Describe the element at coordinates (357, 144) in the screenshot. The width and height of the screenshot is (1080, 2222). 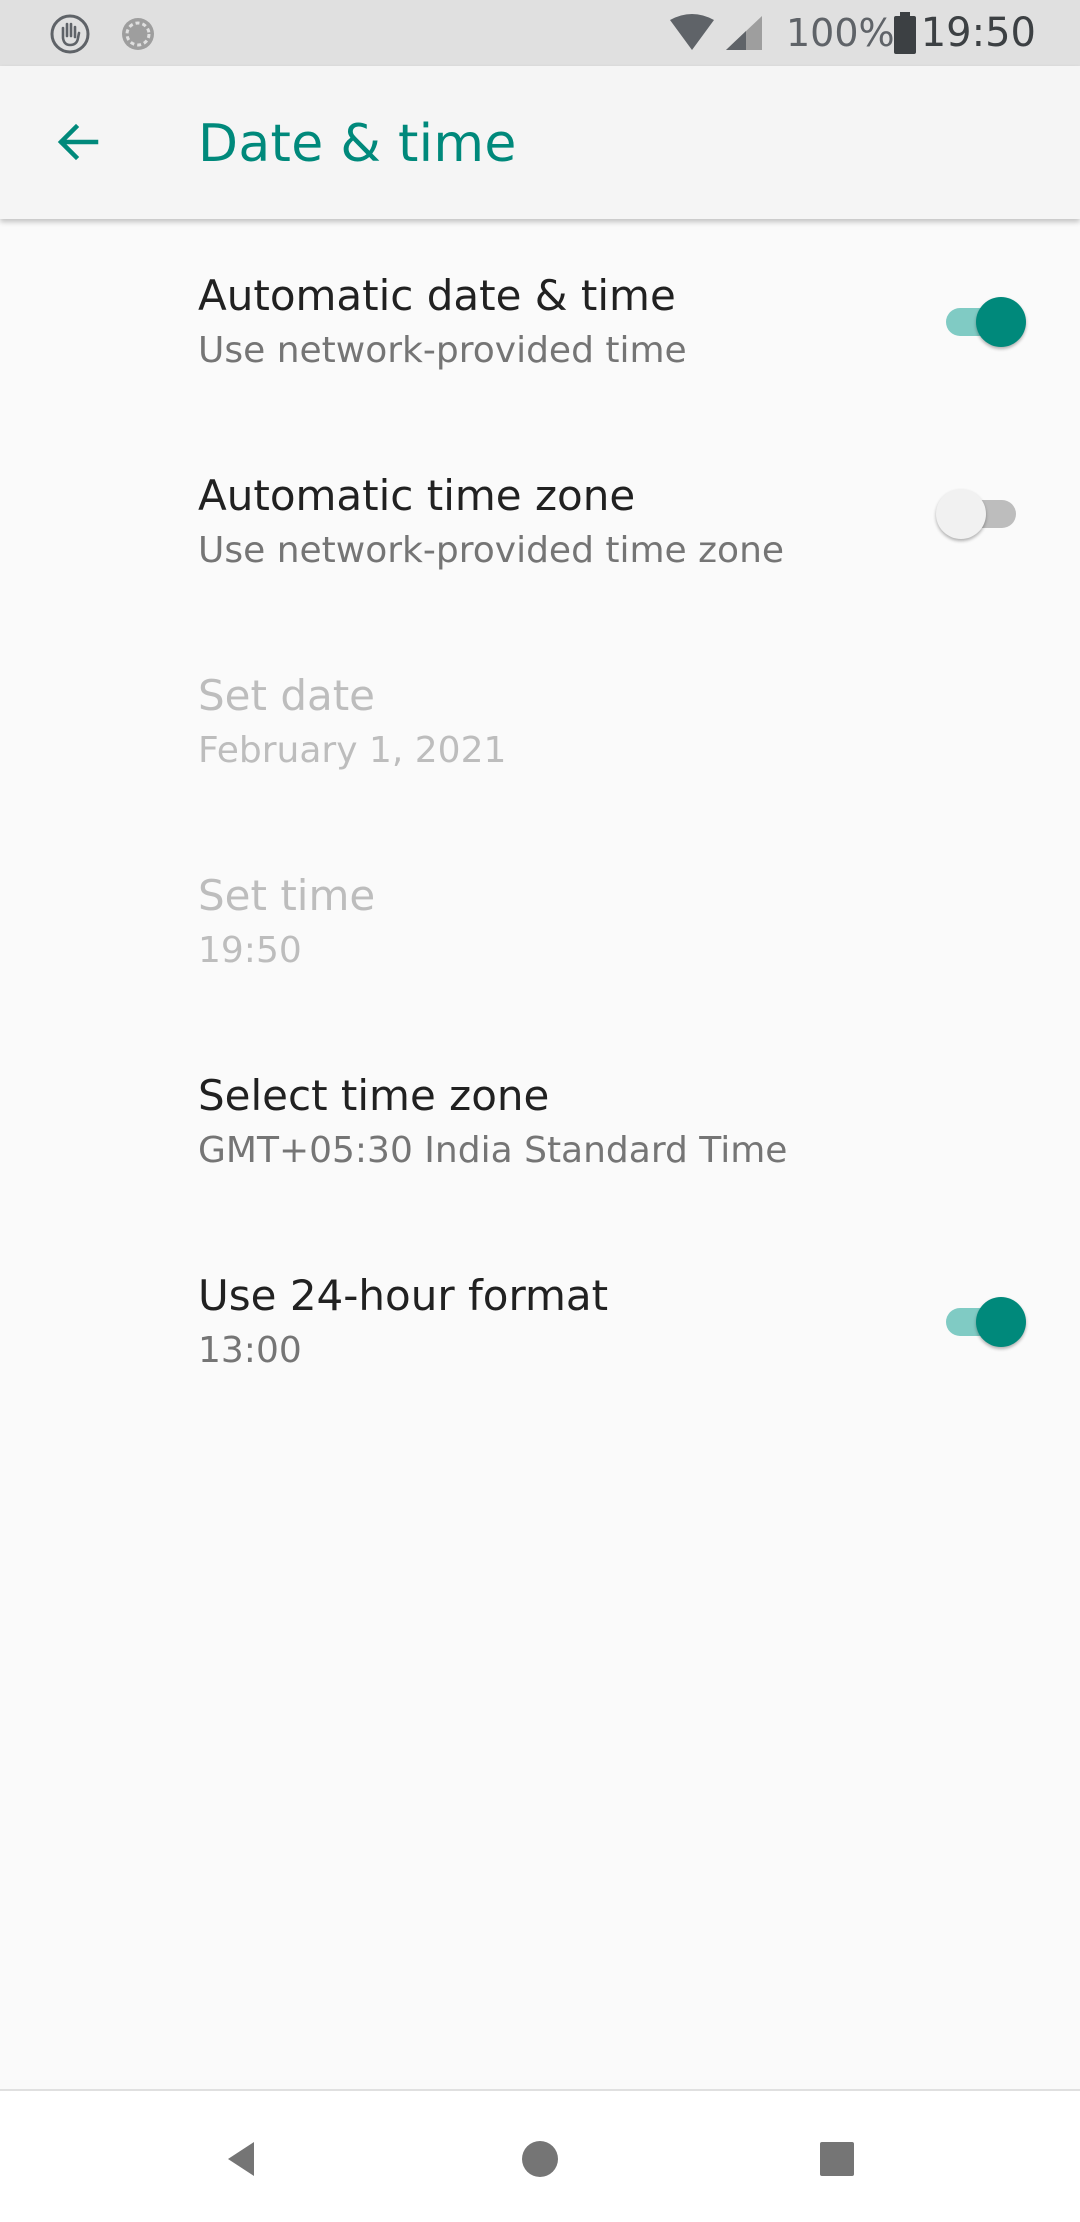
I see `page-title: Date & time` at that location.